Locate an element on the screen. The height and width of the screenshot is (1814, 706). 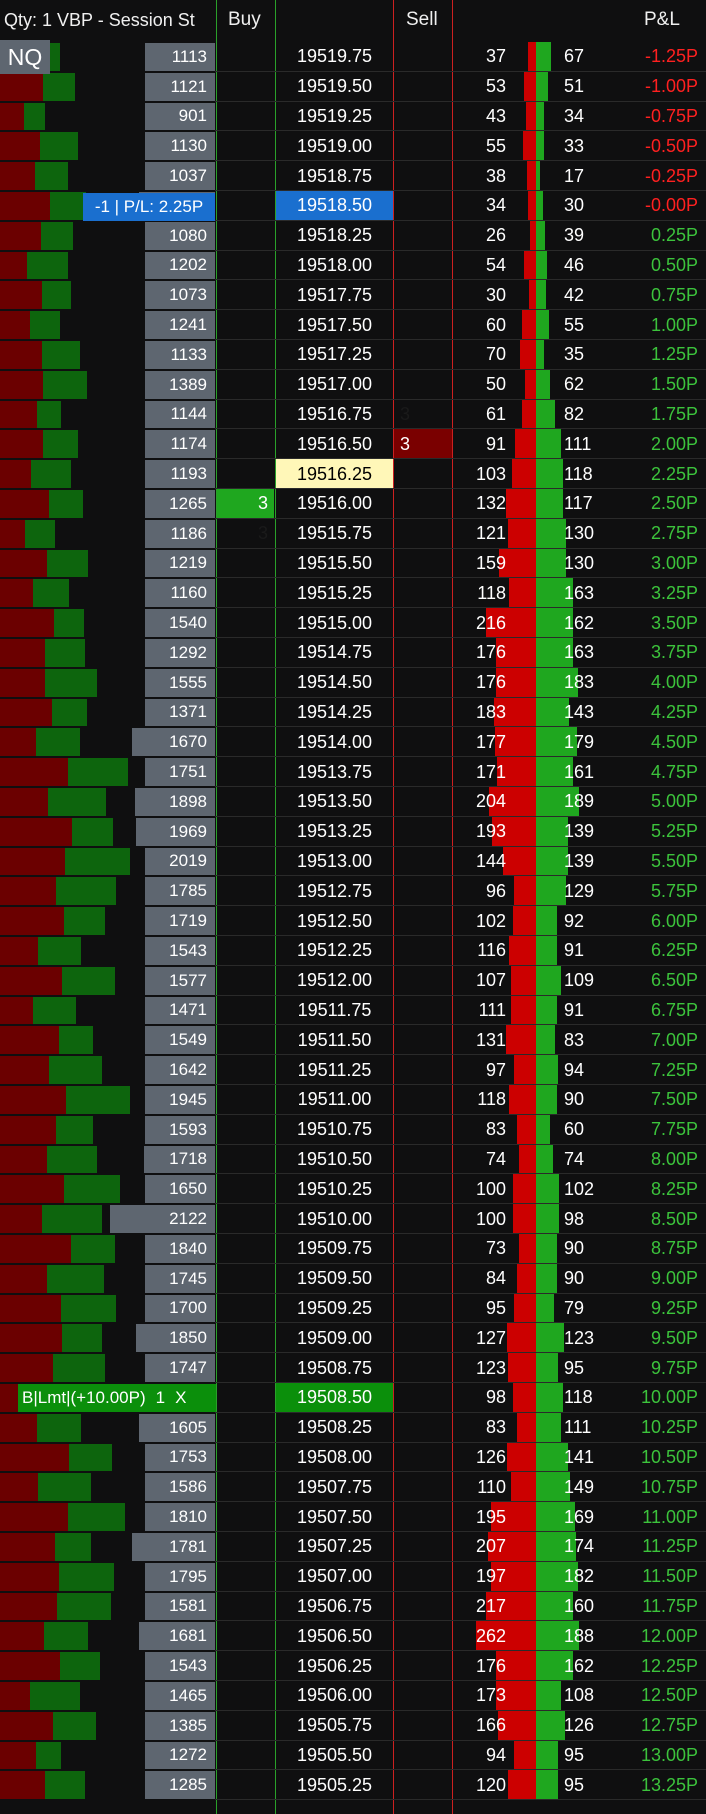
ladder-row: 1073 19517.75 30 42 0.75P is located at coordinates (353, 295).